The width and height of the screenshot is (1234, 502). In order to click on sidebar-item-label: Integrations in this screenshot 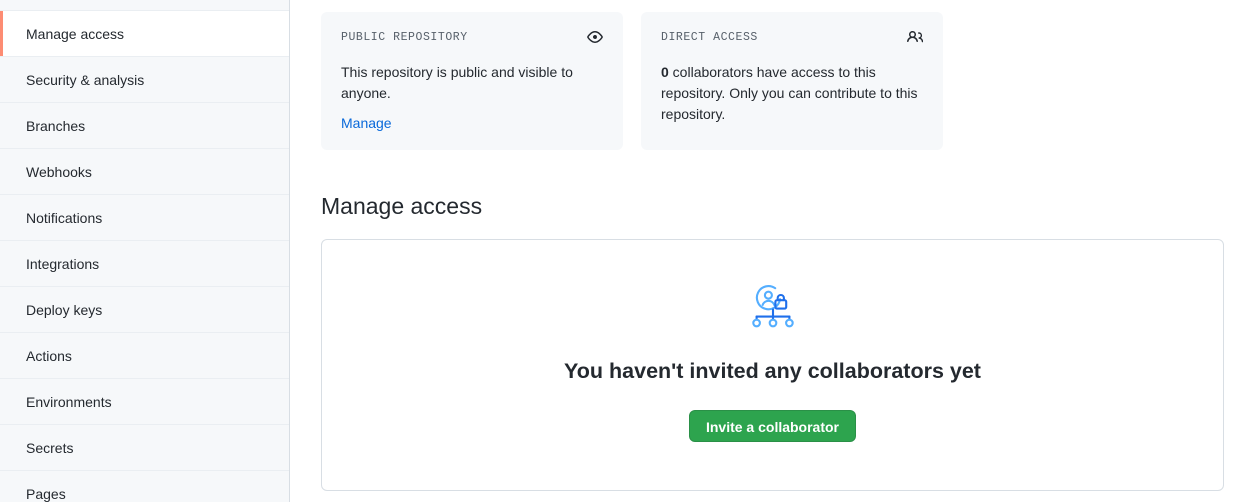, I will do `click(63, 263)`.